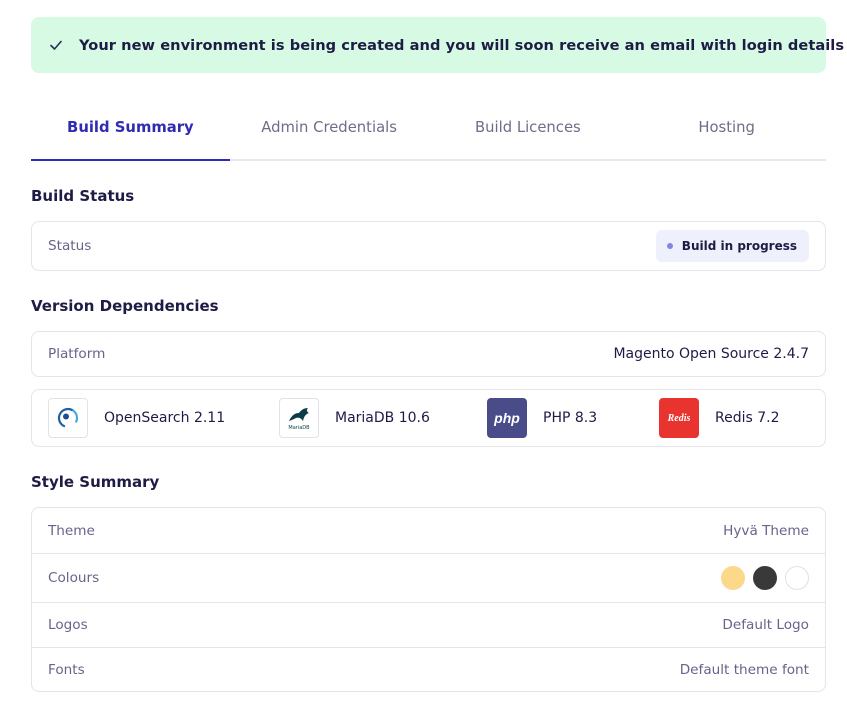 The height and width of the screenshot is (712, 847). Describe the element at coordinates (71, 530) in the screenshot. I see `theme-label: Theme` at that location.